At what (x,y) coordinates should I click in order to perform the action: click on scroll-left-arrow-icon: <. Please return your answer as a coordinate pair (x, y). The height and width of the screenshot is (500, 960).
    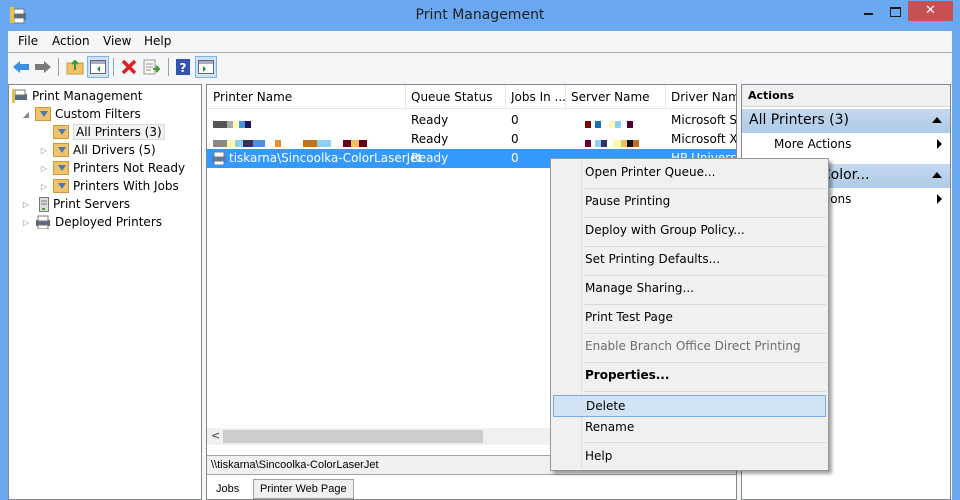
    Looking at the image, I should click on (215, 435).